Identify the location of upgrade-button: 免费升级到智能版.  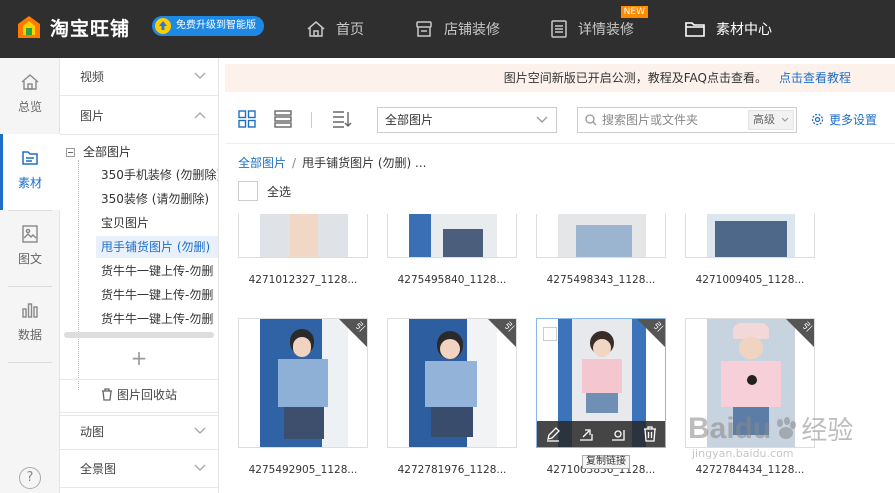
(208, 26).